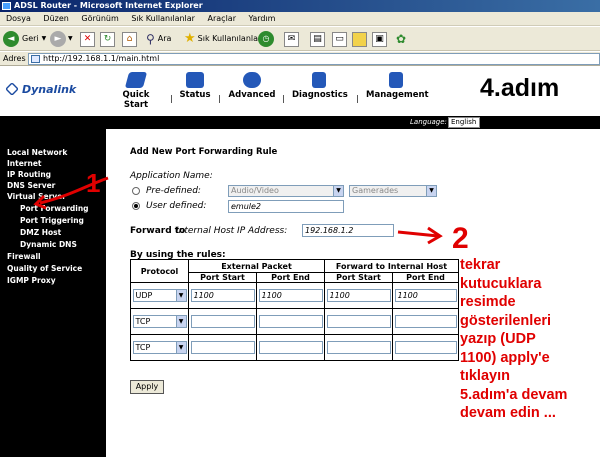 The height and width of the screenshot is (457, 600). I want to click on user-defined-input: emule2, so click(286, 206).